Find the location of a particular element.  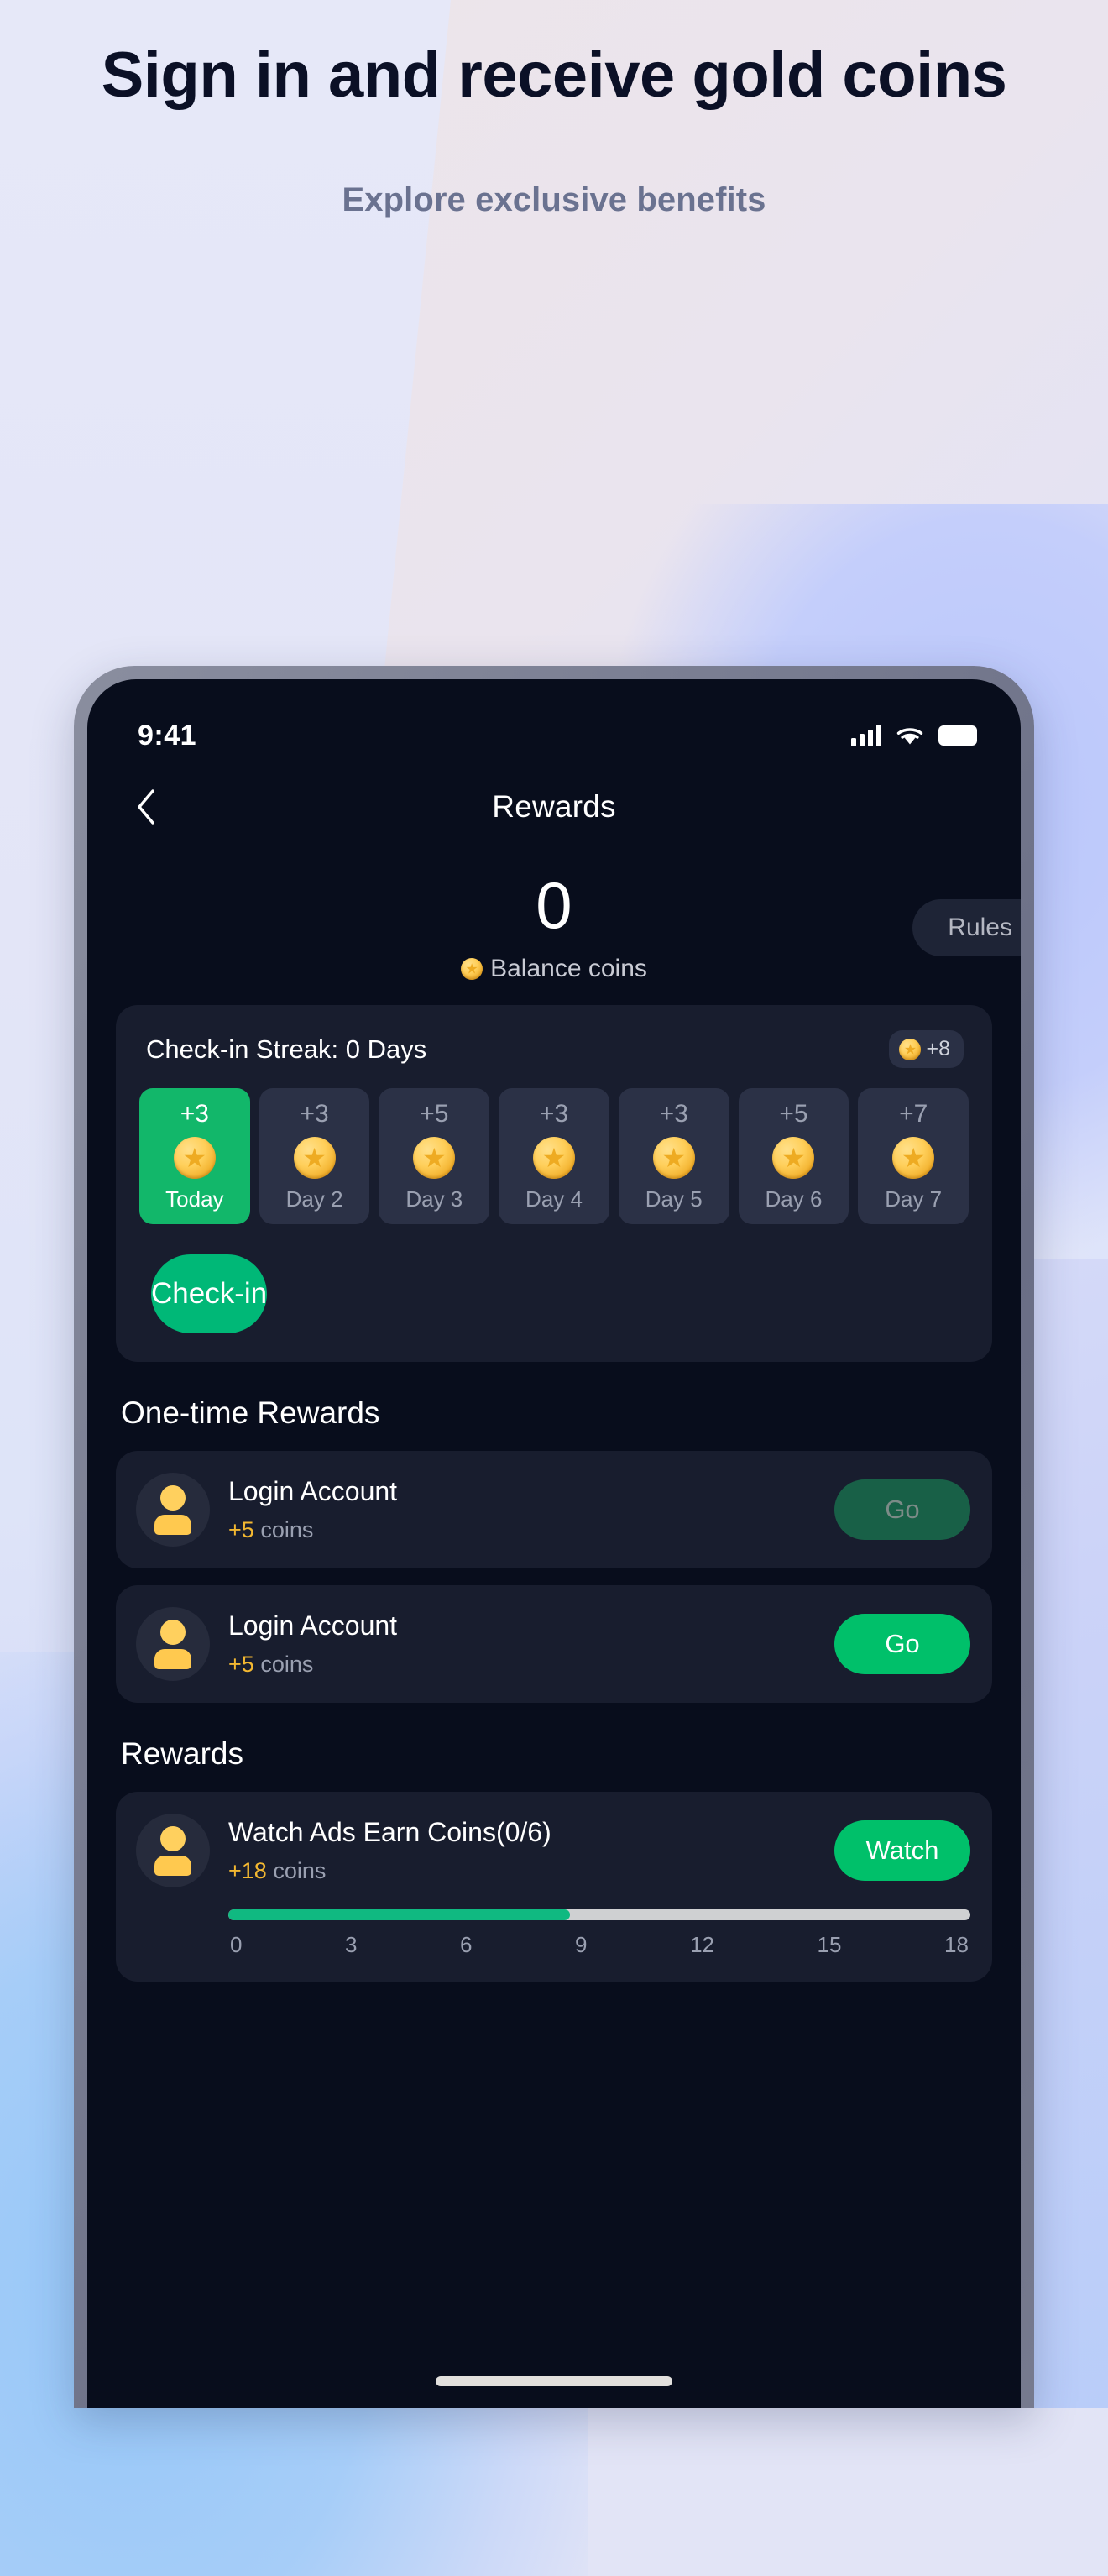

rules-button: Rules is located at coordinates (966, 927).